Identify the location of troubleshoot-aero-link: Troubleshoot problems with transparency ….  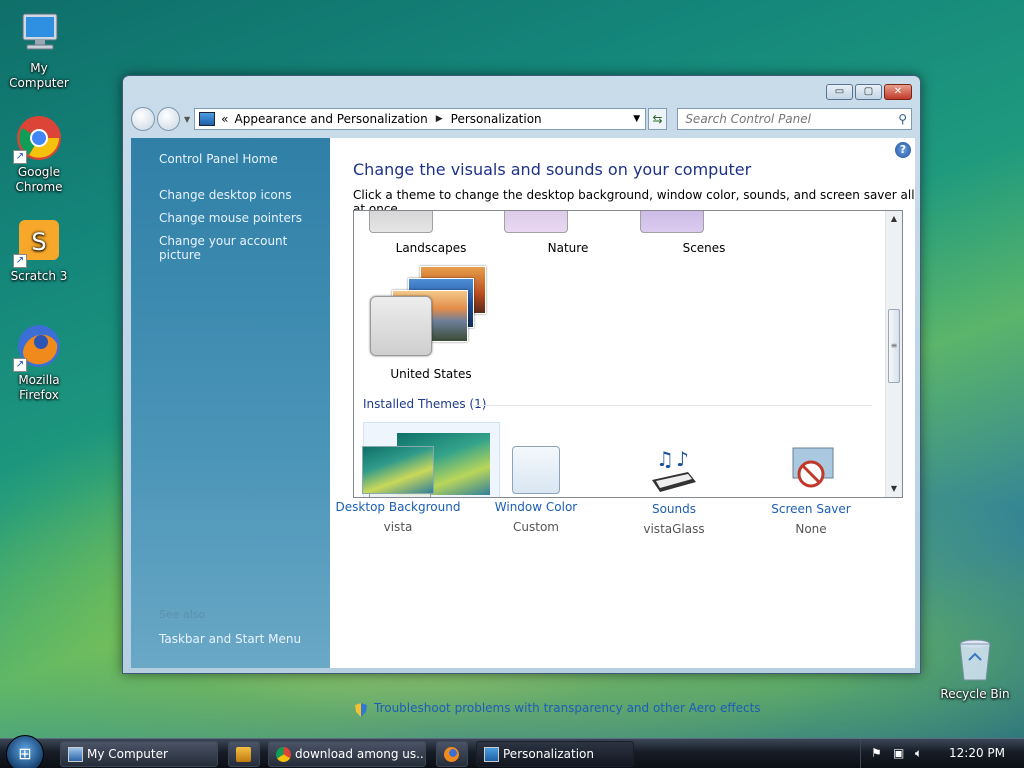
(567, 708).